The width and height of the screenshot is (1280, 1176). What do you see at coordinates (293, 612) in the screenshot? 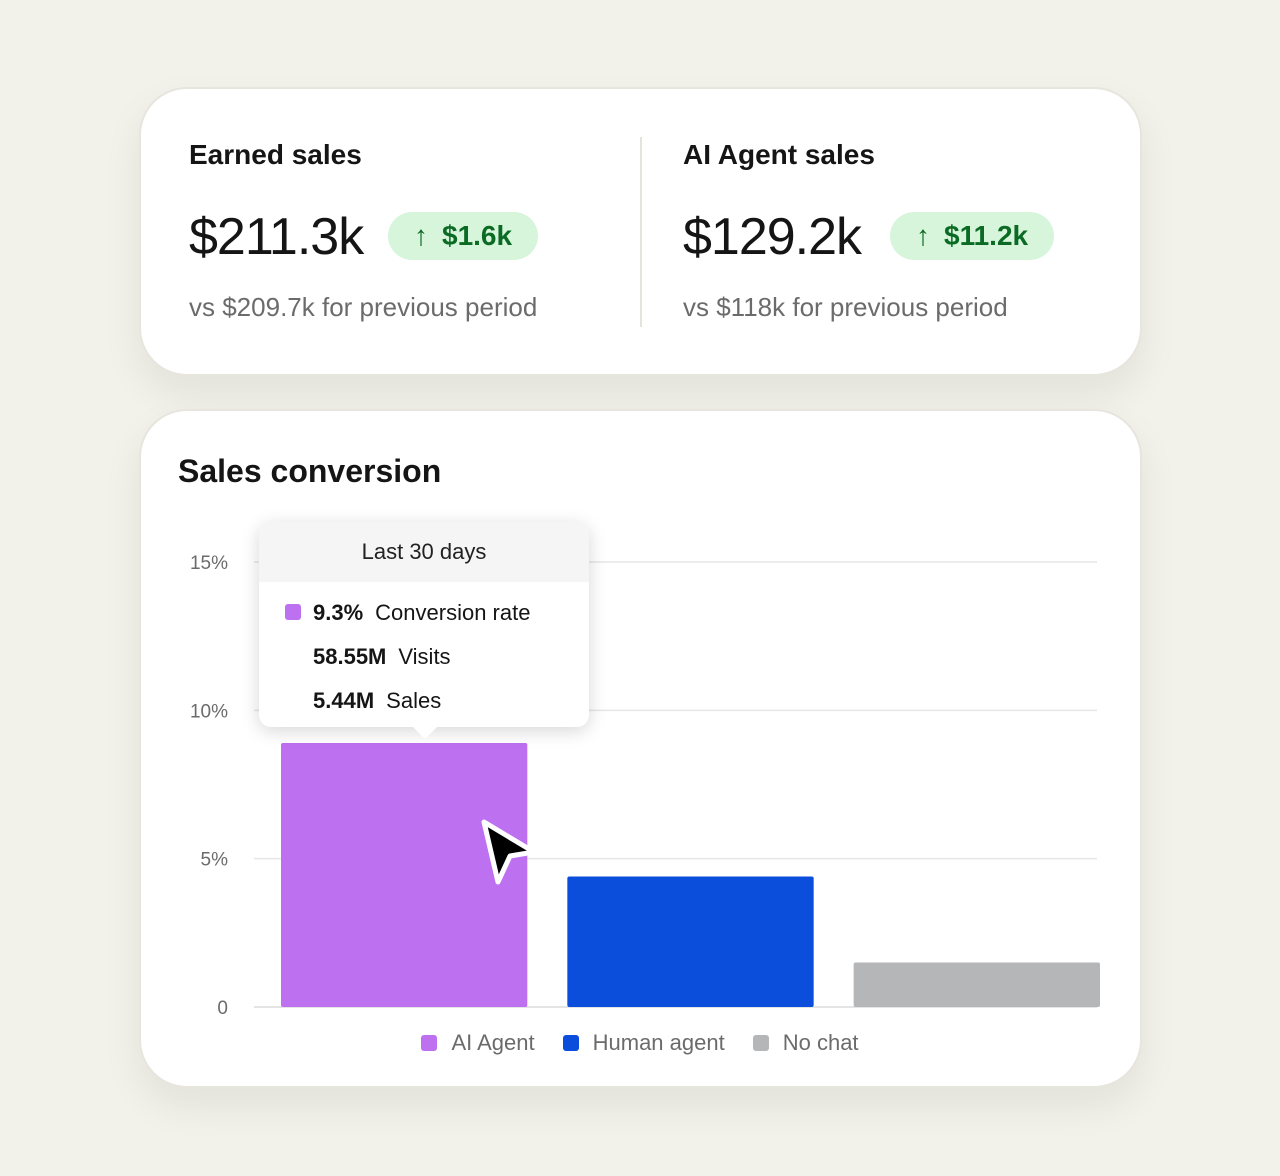
I see `tooltip-swatch` at bounding box center [293, 612].